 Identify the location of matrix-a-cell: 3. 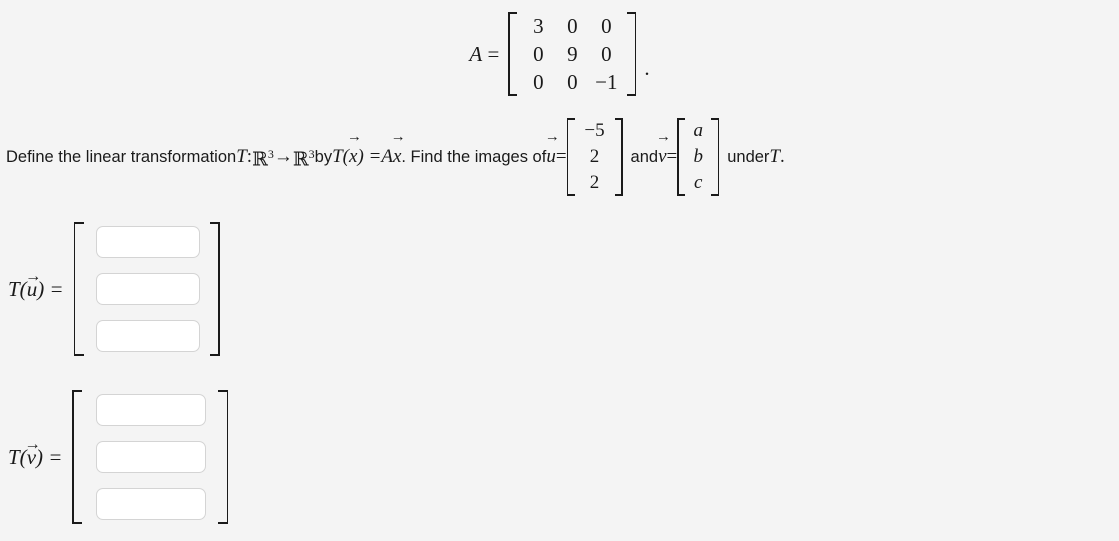
(538, 26).